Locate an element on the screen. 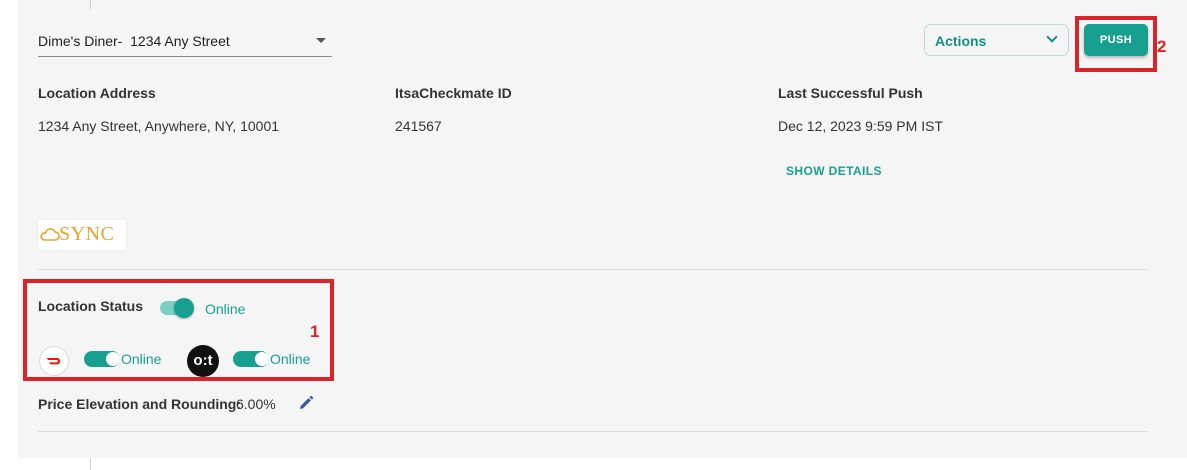 This screenshot has width=1187, height=470. location-status-text: Online is located at coordinates (225, 309).